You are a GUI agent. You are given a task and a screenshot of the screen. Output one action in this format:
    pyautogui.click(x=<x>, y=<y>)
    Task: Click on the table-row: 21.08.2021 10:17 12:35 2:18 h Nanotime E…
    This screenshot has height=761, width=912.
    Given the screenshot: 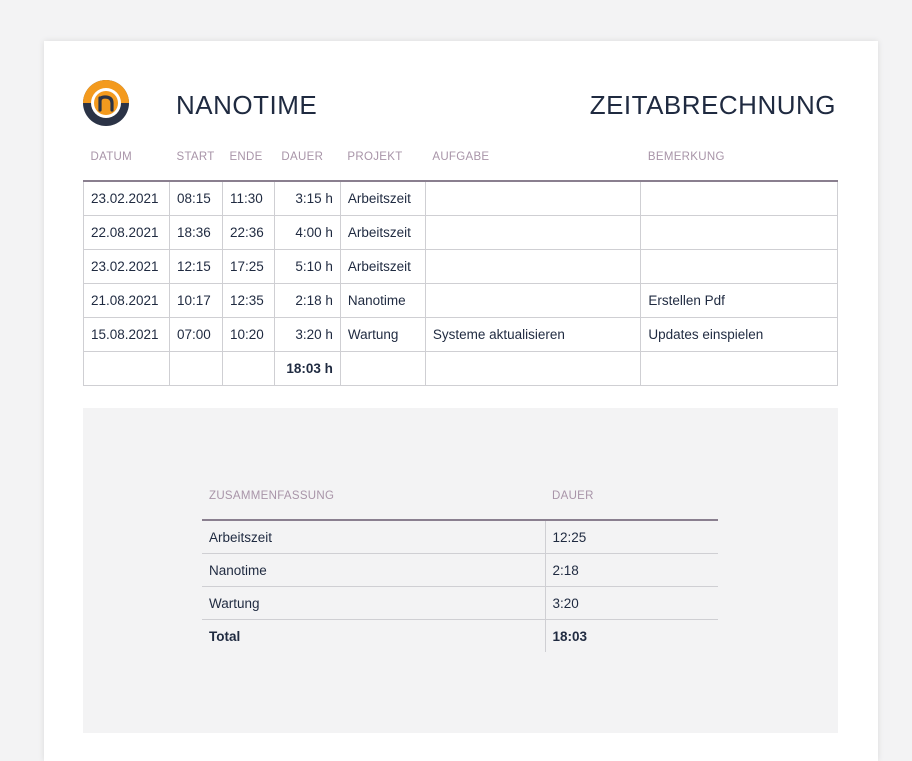 What is the action you would take?
    pyautogui.click(x=460, y=300)
    